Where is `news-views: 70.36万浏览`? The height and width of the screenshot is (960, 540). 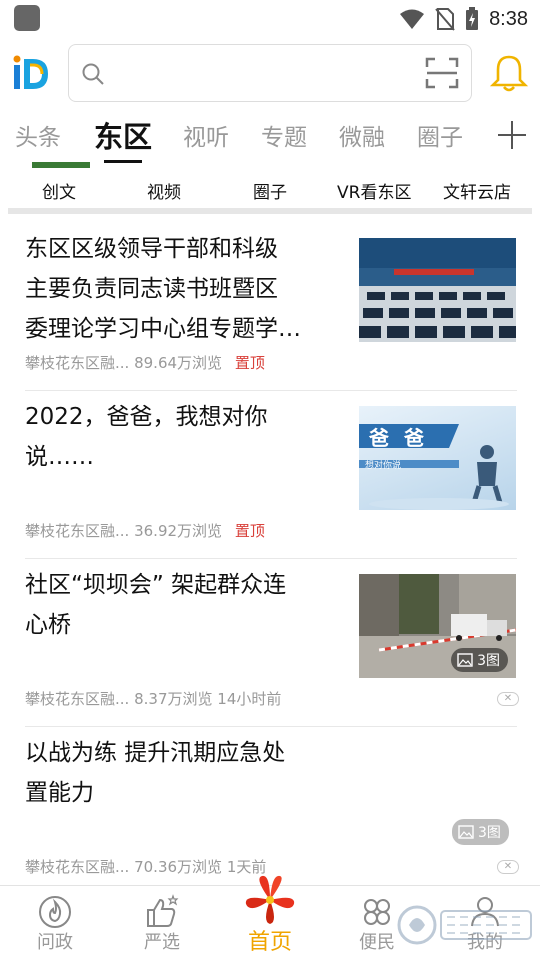
news-views: 70.36万浏览 is located at coordinates (178, 867).